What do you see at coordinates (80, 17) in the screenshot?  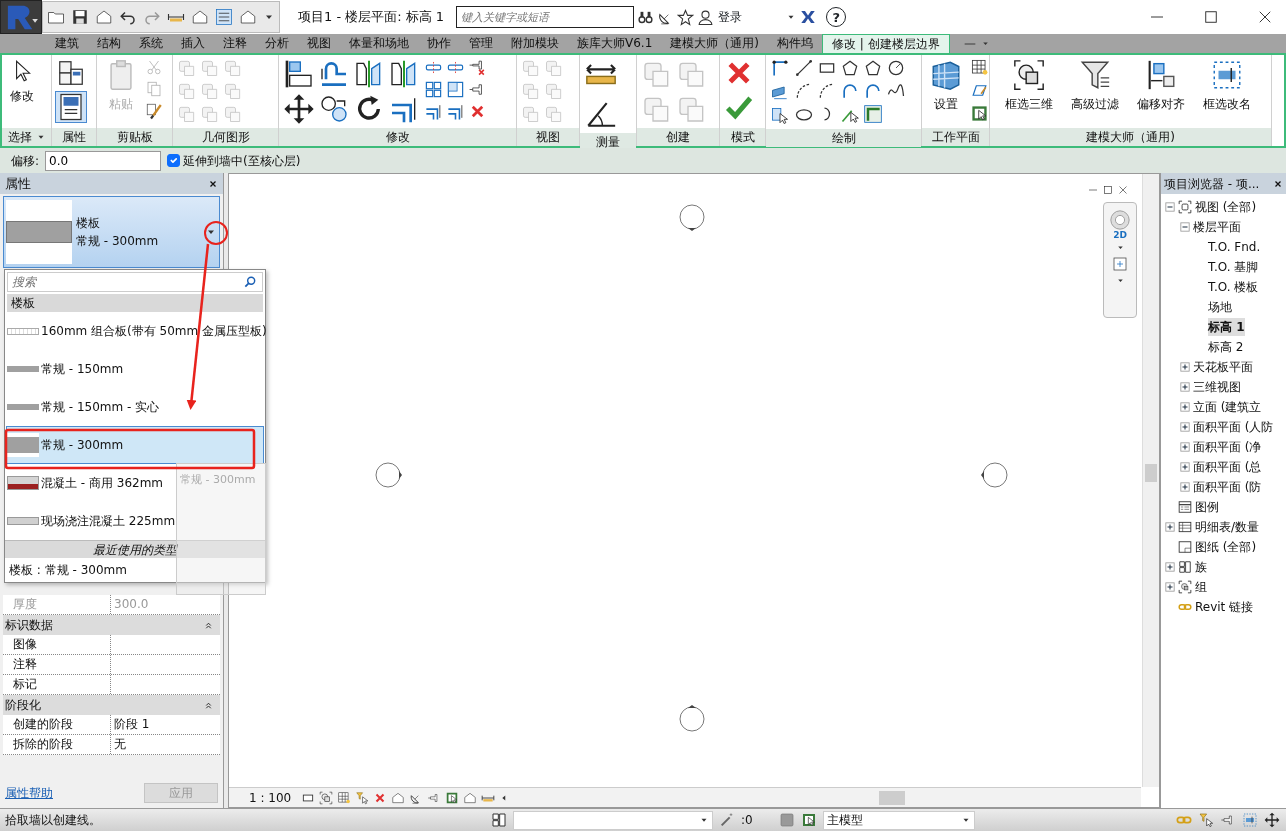 I see `save-icon` at bounding box center [80, 17].